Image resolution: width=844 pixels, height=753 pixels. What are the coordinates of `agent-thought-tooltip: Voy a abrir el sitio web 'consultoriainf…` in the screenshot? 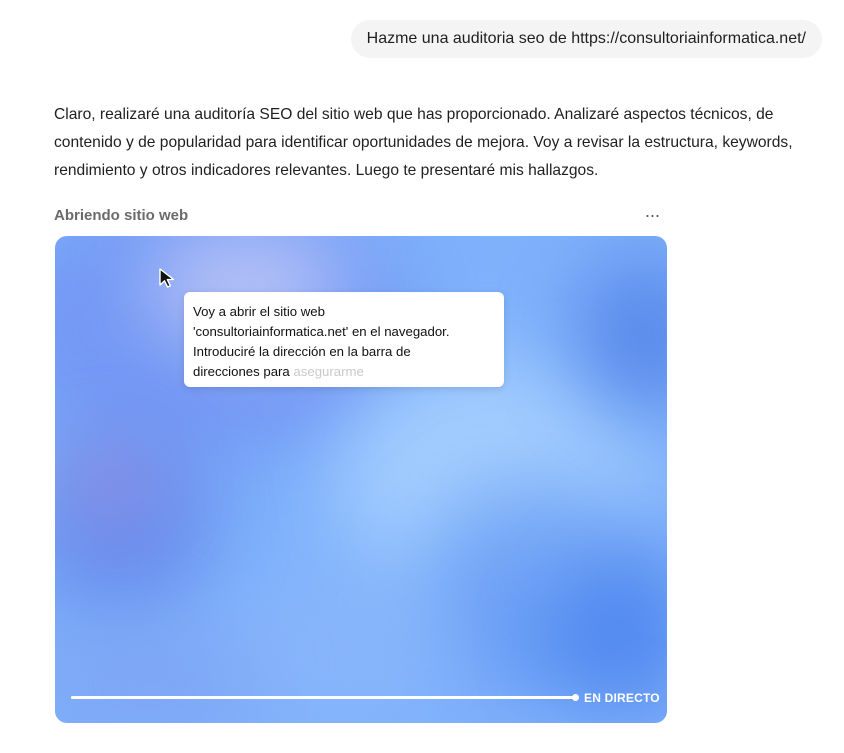 It's located at (344, 339).